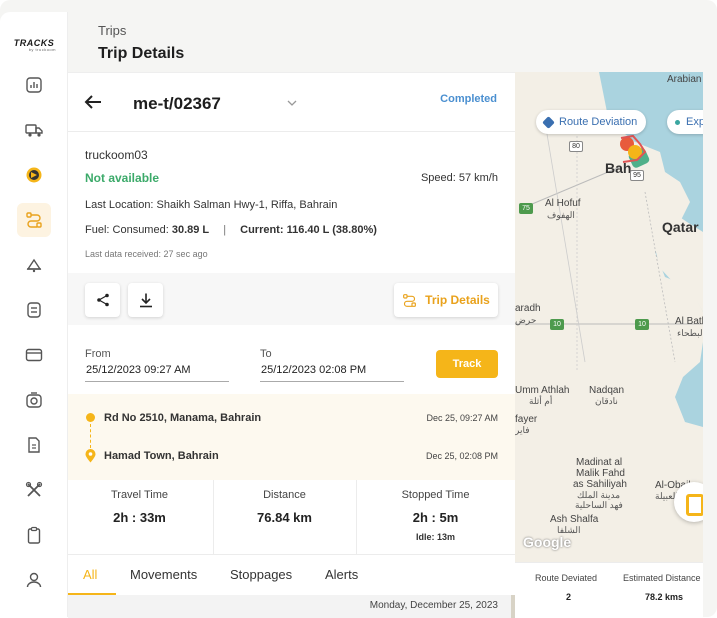  Describe the element at coordinates (292, 103) in the screenshot. I see `chevron-down-icon` at that location.